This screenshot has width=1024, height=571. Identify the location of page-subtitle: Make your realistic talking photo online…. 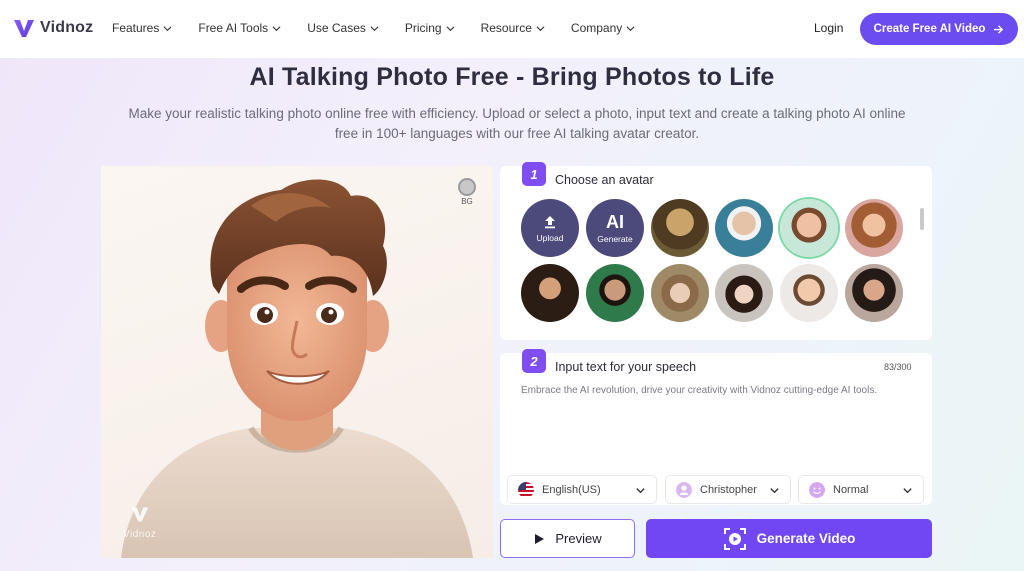
(517, 123).